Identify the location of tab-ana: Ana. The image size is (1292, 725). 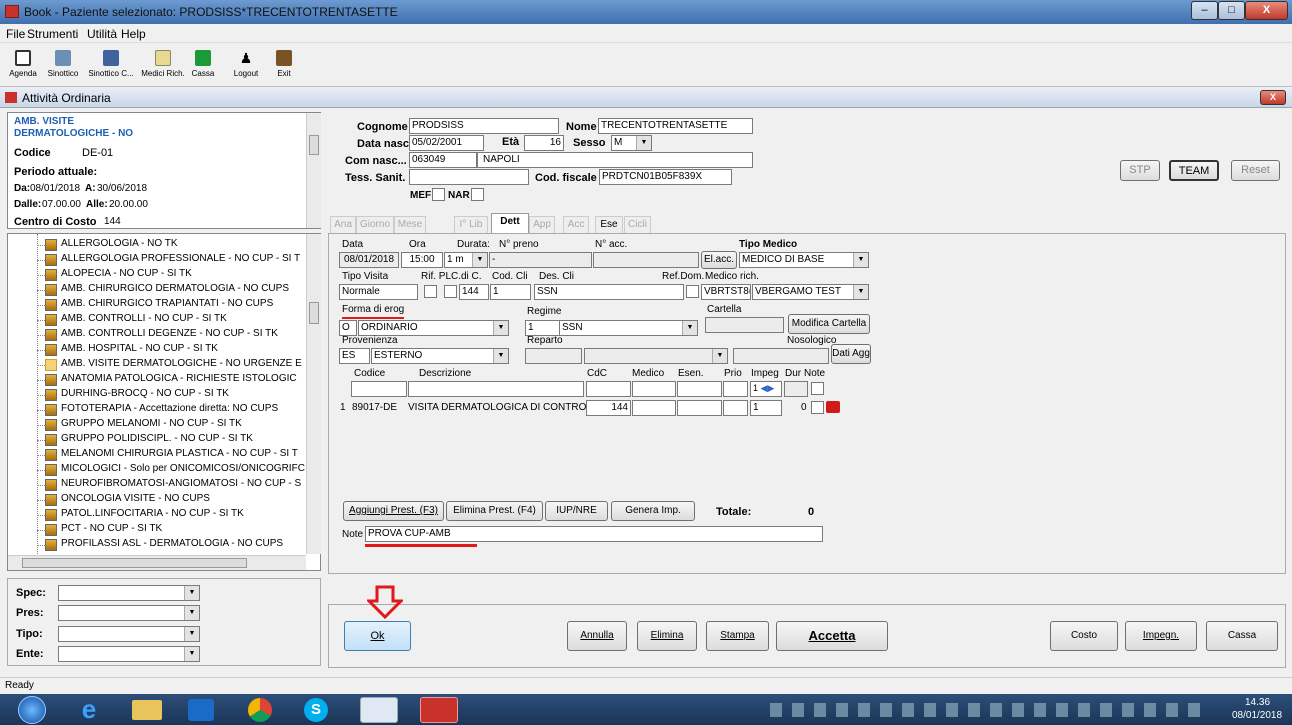
(343, 224).